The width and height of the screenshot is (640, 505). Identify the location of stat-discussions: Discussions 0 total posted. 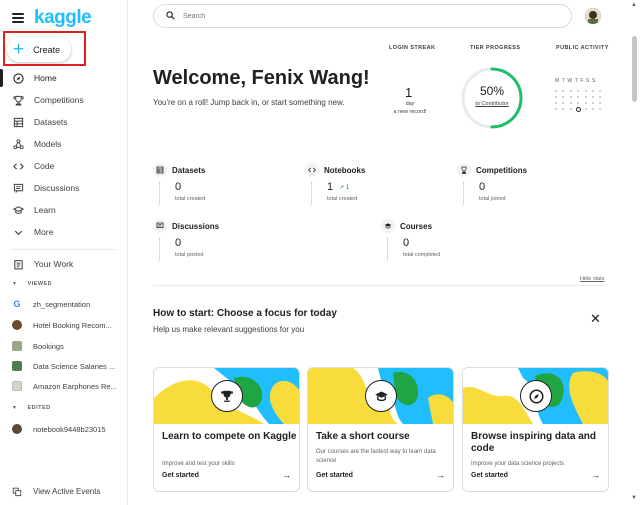
(186, 240).